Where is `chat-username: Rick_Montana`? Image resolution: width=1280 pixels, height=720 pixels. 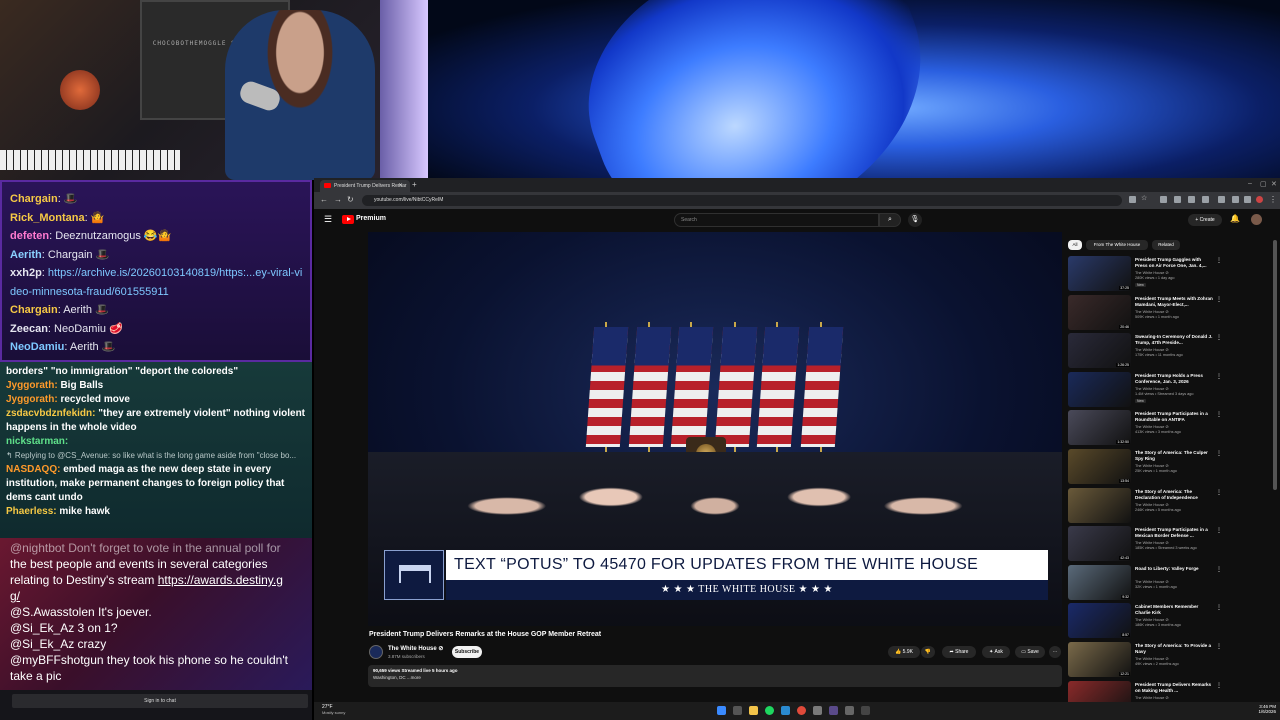 chat-username: Rick_Montana is located at coordinates (47, 218).